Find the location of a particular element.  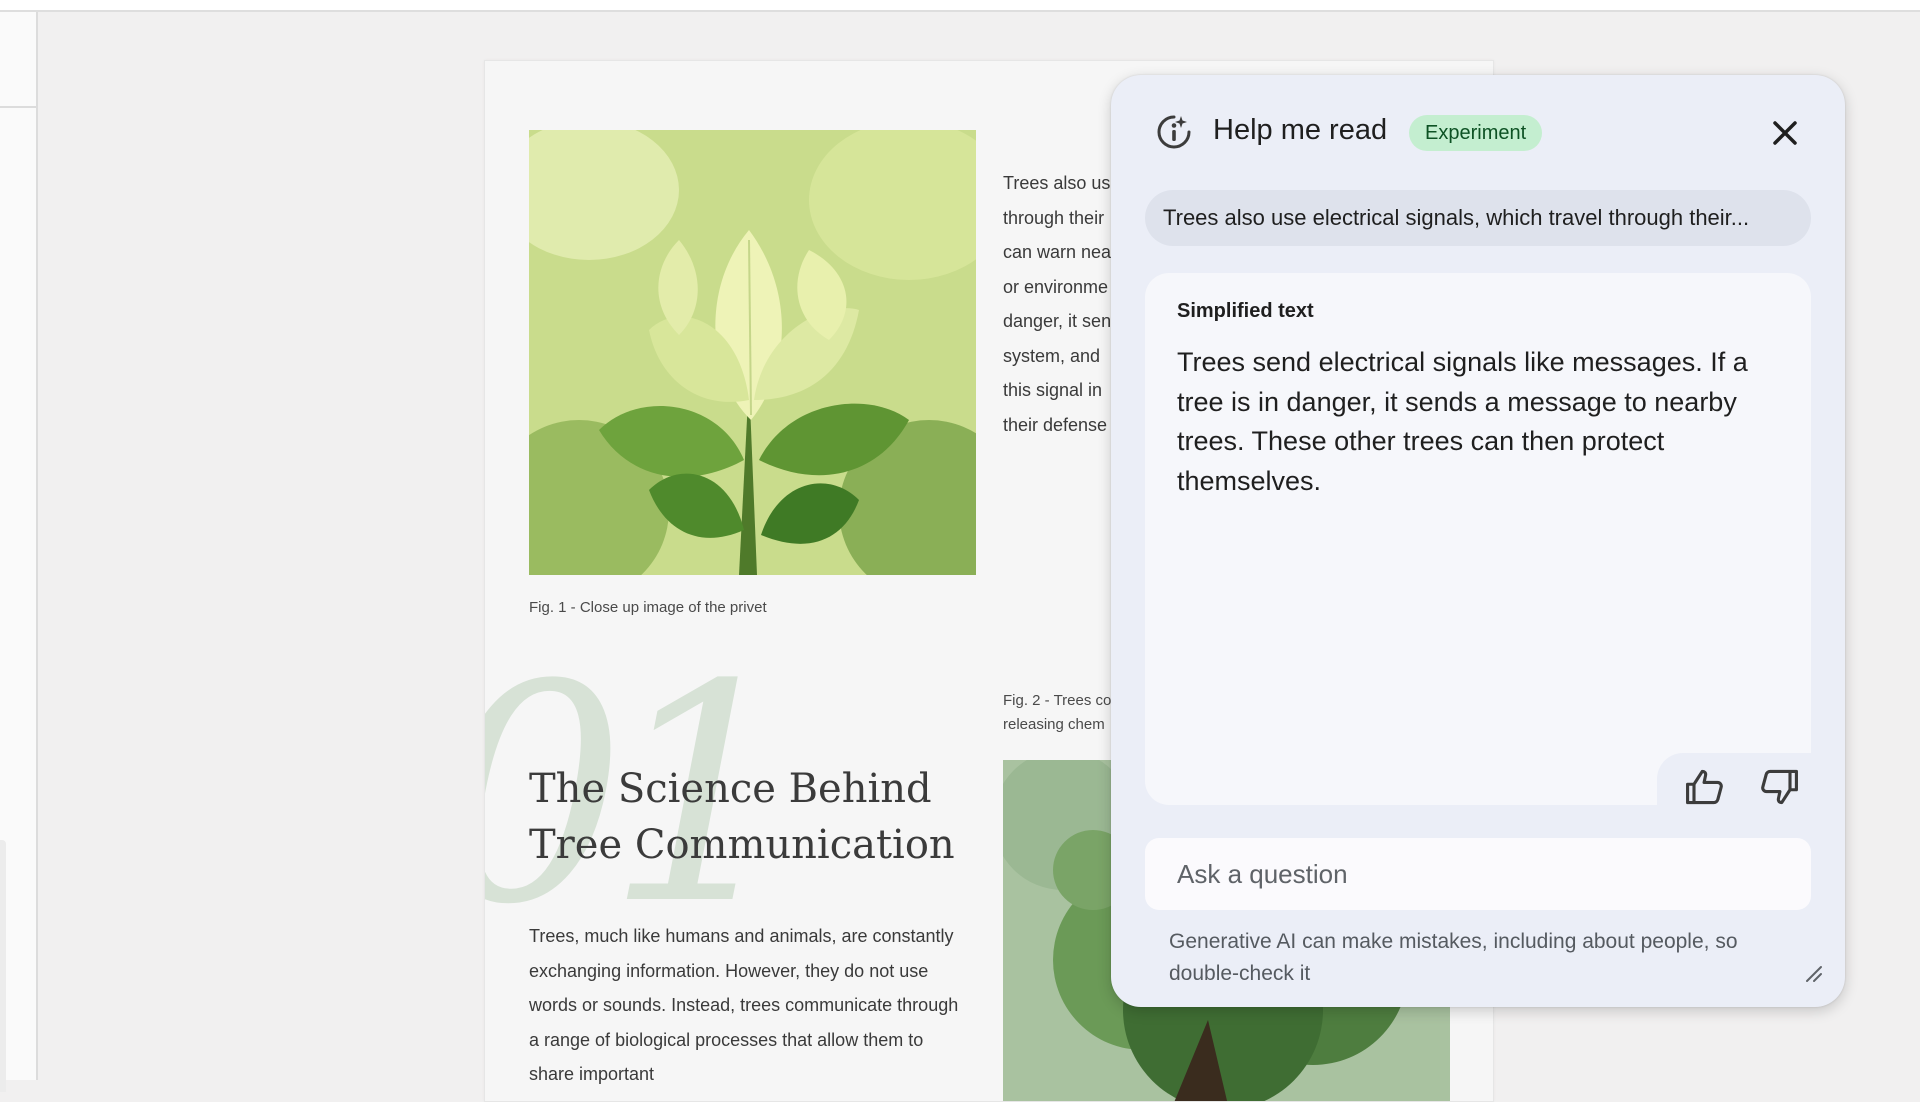

figure-1-caption: Fig. 1 - Close up image of the privet is located at coordinates (648, 607).